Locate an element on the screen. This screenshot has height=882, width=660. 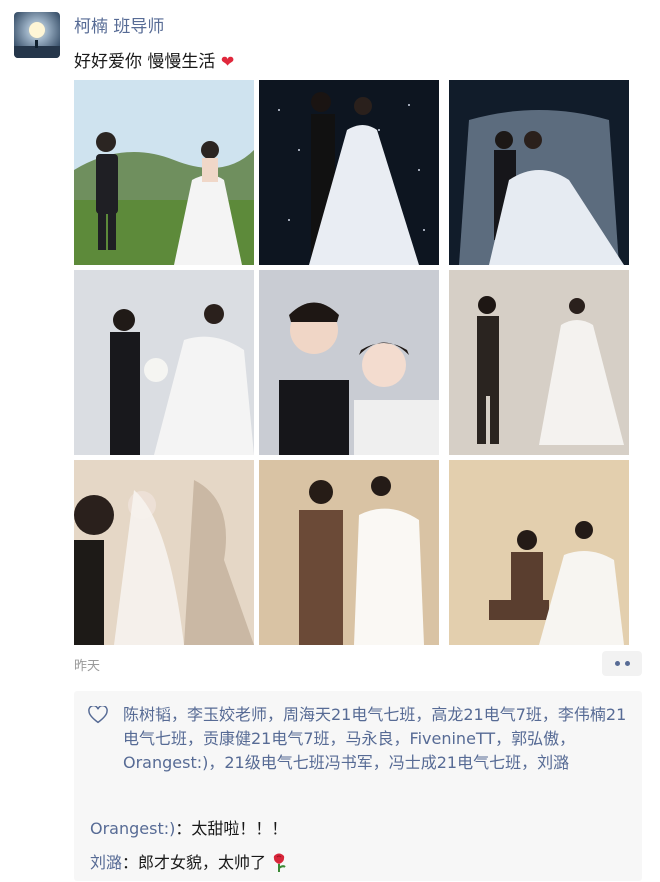
comment-author: 刘潞 is located at coordinates (106, 862).